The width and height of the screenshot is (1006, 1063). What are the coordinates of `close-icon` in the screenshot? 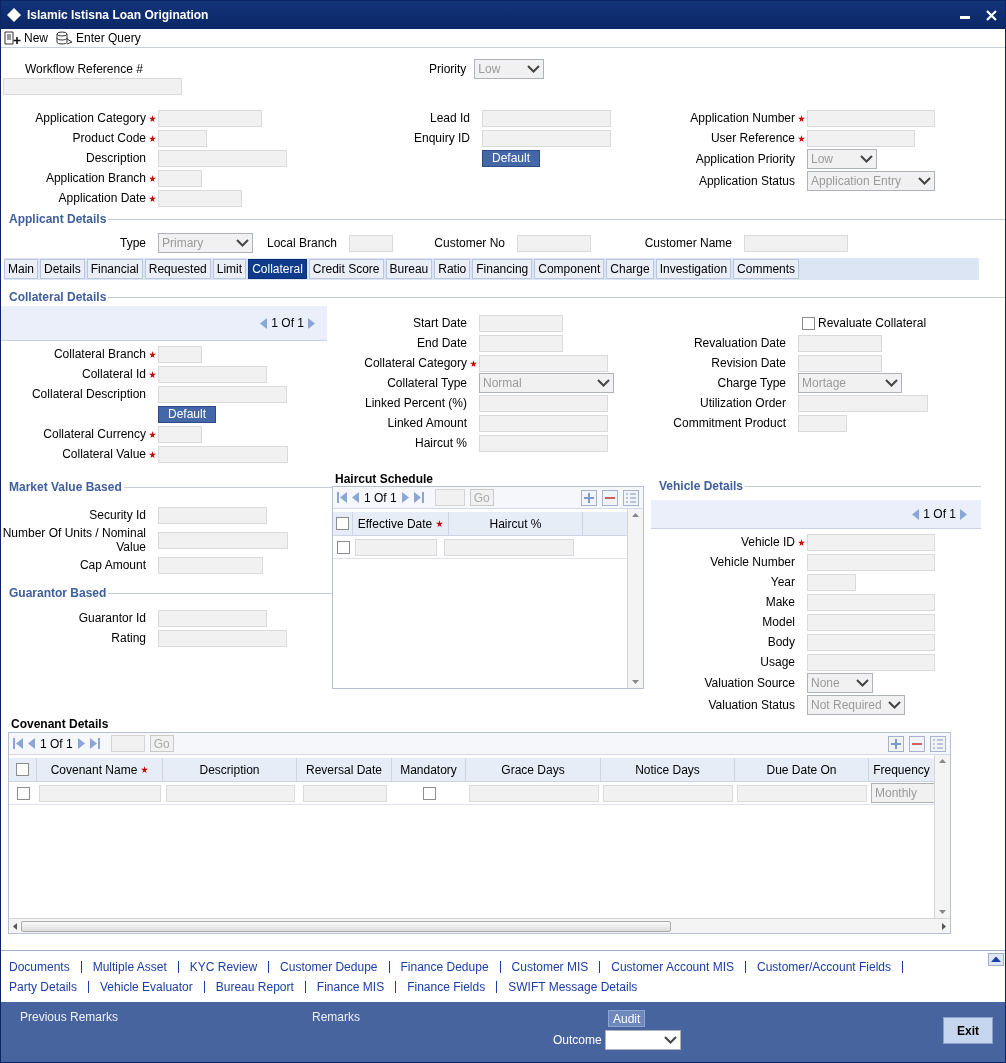 It's located at (991, 15).